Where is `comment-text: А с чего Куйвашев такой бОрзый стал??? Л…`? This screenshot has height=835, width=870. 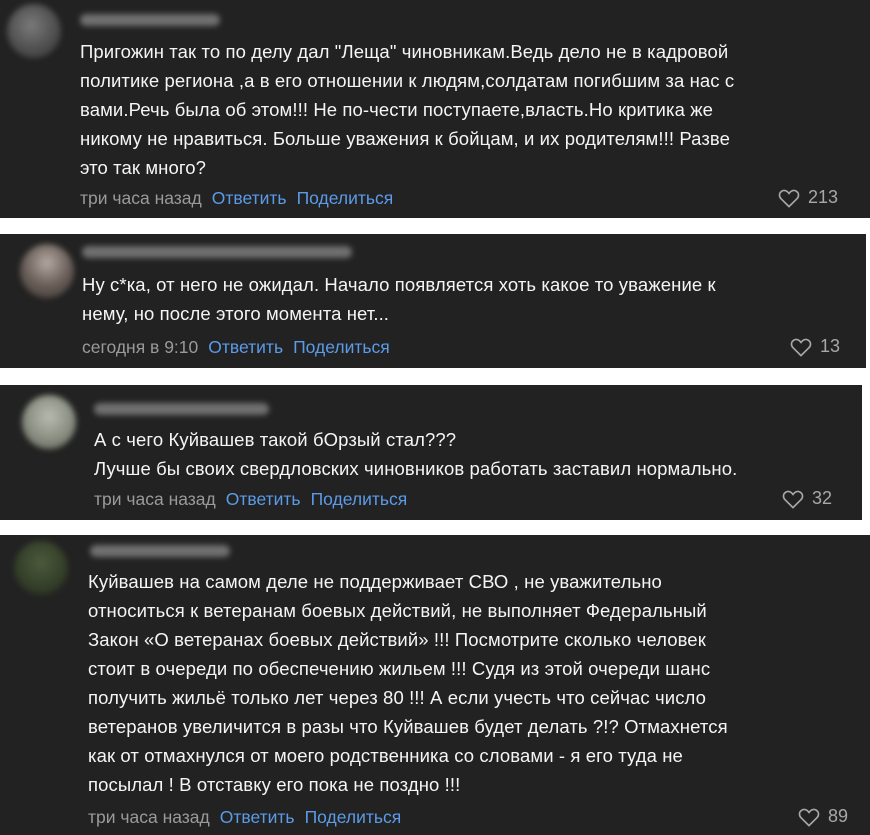
comment-text: А с чего Куйвашев такой бОрзый стал??? Л… is located at coordinates (416, 454).